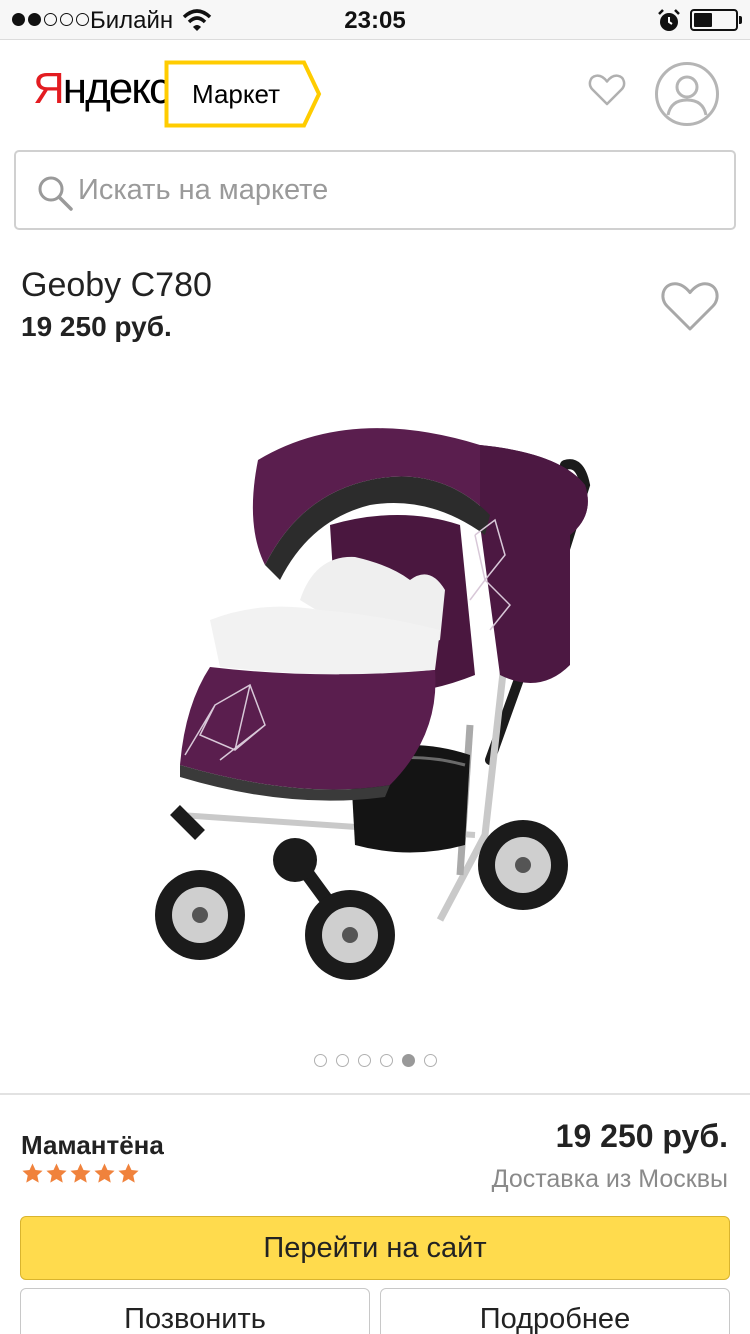 The height and width of the screenshot is (1334, 750). I want to click on search-input, so click(388, 190).